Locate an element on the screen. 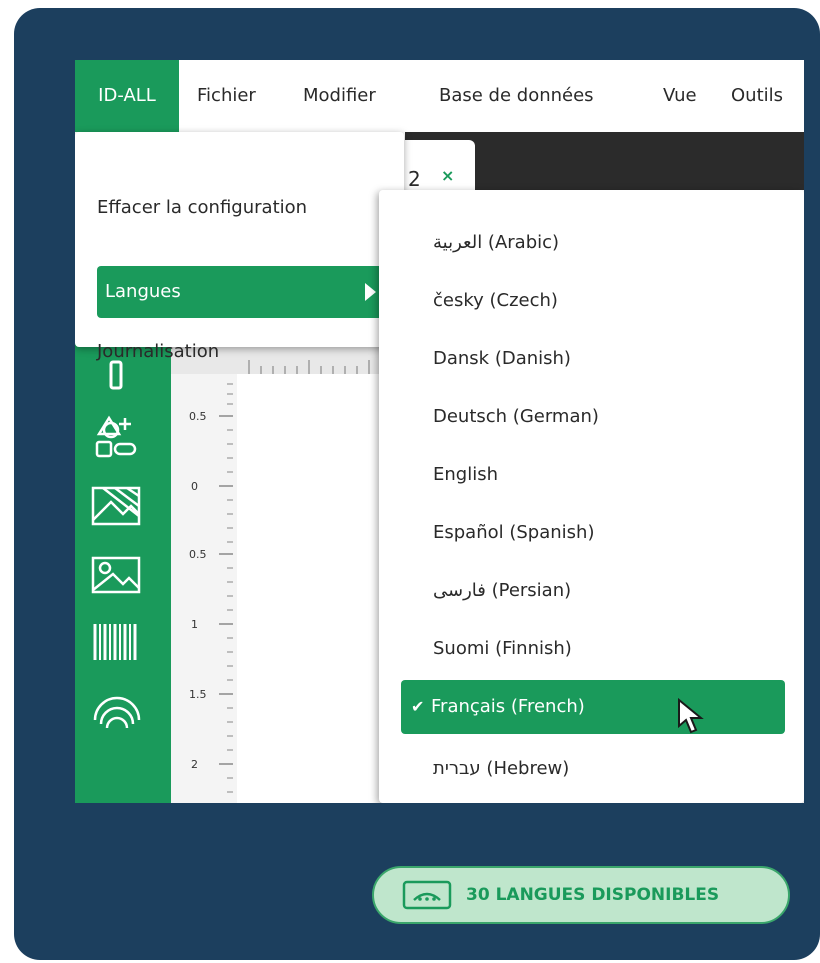 This screenshot has height=963, width=820. language-item-selected: ✔ Français (French) is located at coordinates (593, 707).